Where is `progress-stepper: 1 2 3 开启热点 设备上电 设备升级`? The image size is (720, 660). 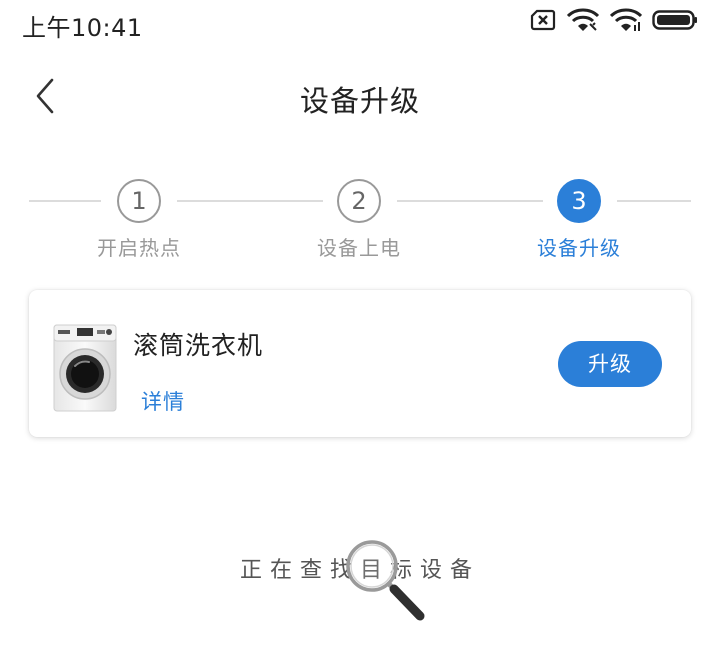 progress-stepper: 1 2 3 开启热点 设备上电 设备升级 is located at coordinates (360, 221).